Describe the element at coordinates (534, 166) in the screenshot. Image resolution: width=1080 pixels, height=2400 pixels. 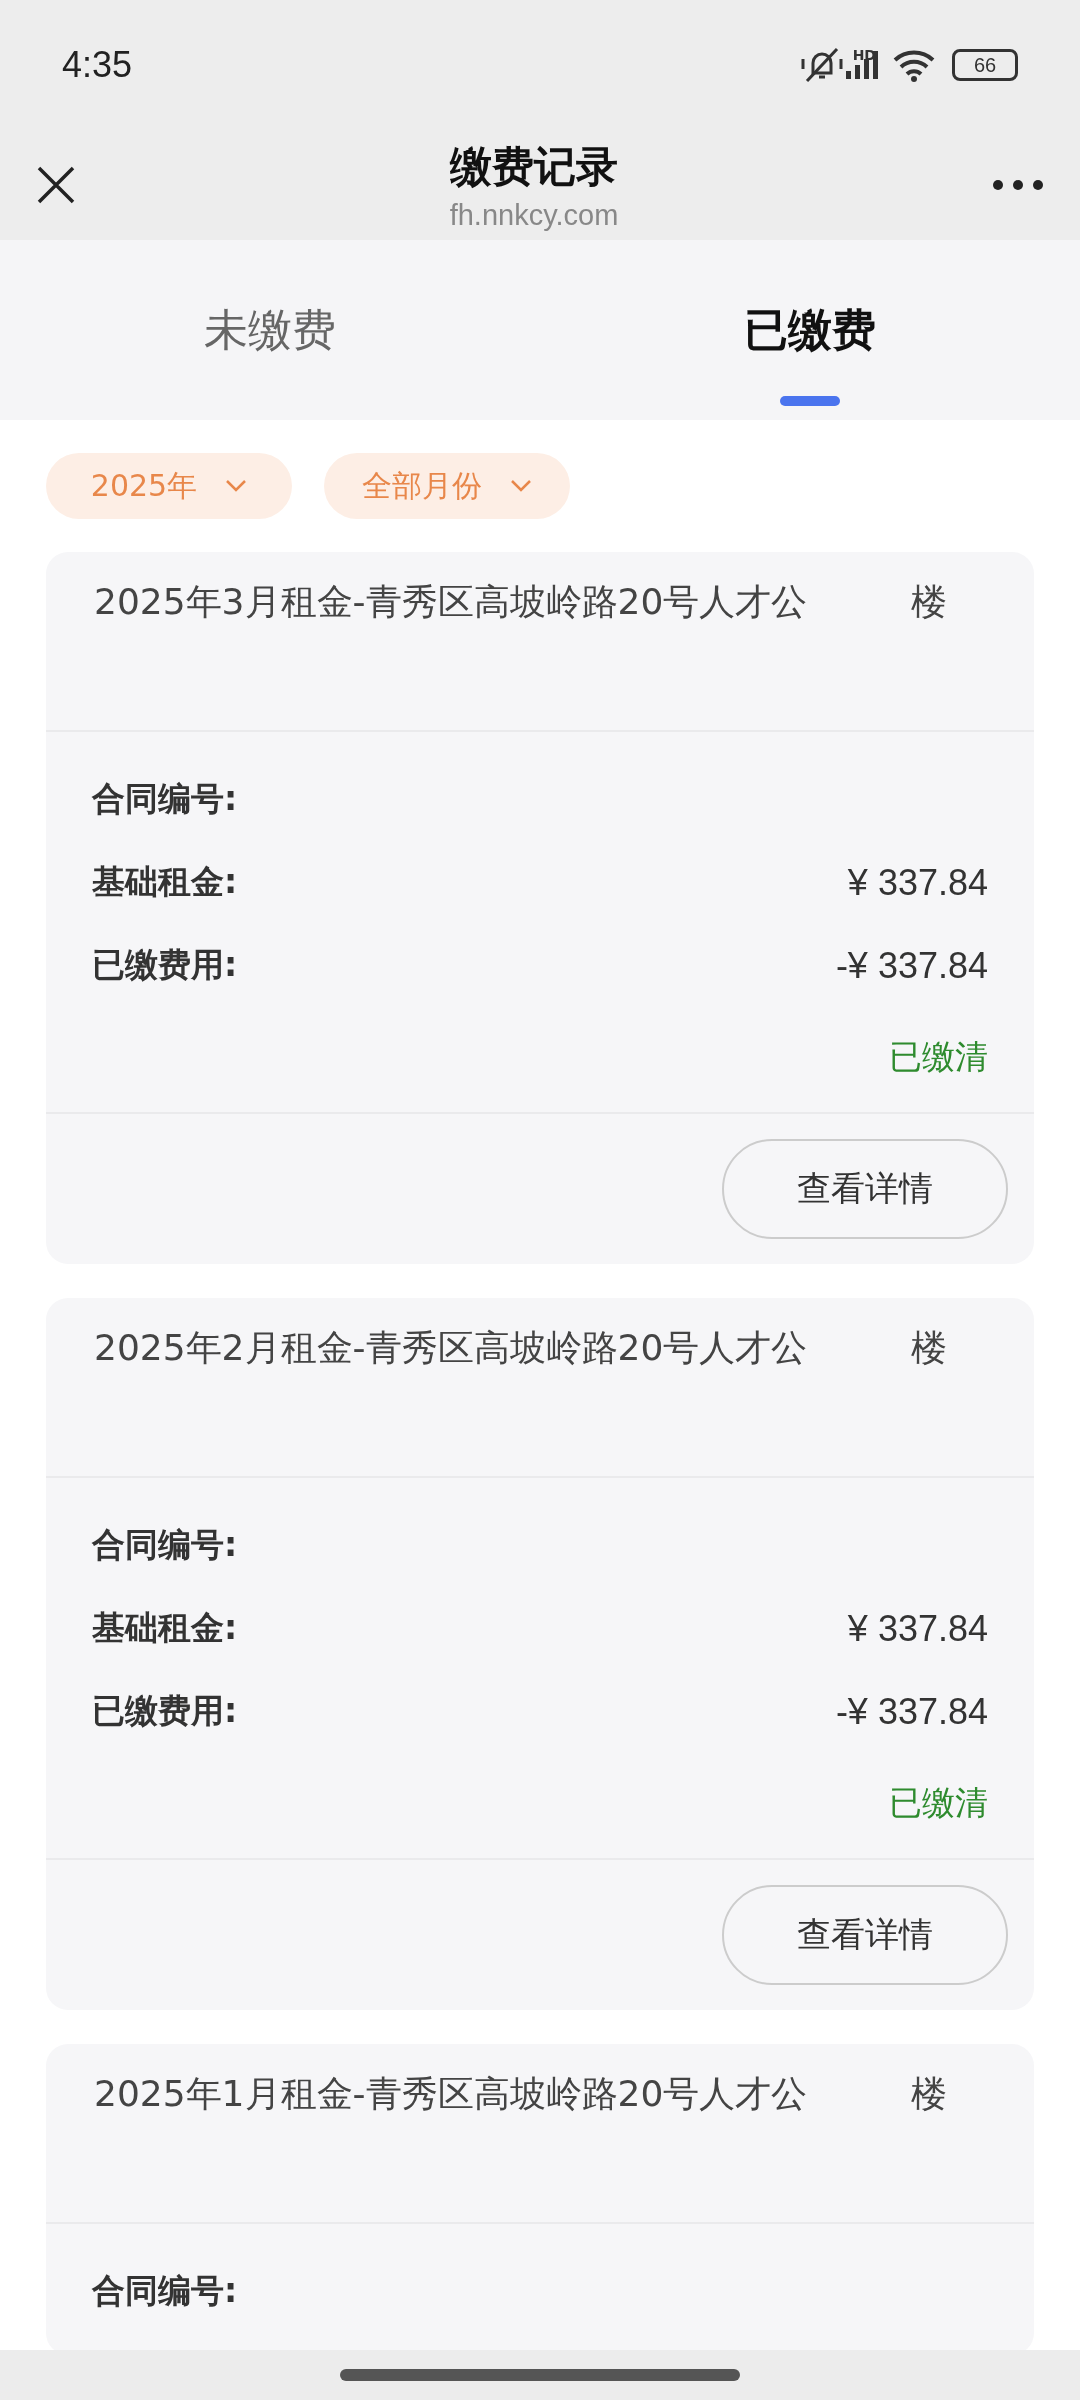
I see `page-title: 缴费记录` at that location.